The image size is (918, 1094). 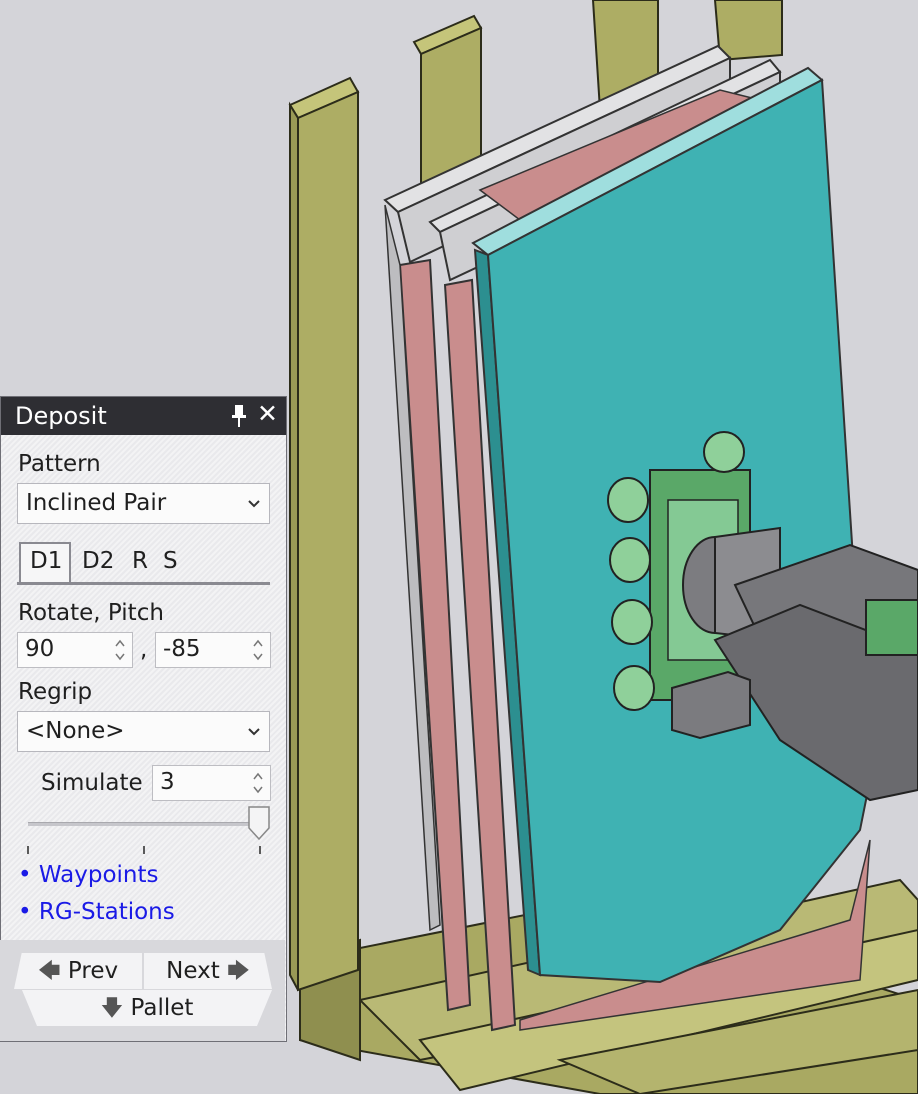 I want to click on pitch-input: -85, so click(x=213, y=650).